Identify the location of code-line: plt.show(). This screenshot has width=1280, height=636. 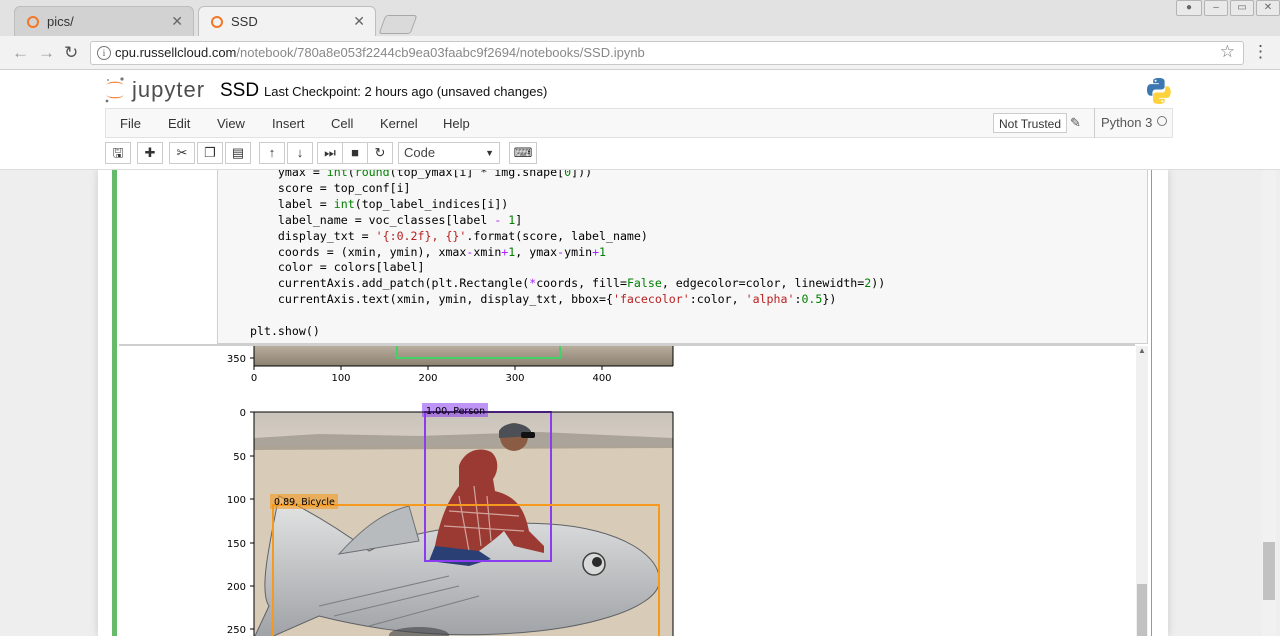
(285, 331).